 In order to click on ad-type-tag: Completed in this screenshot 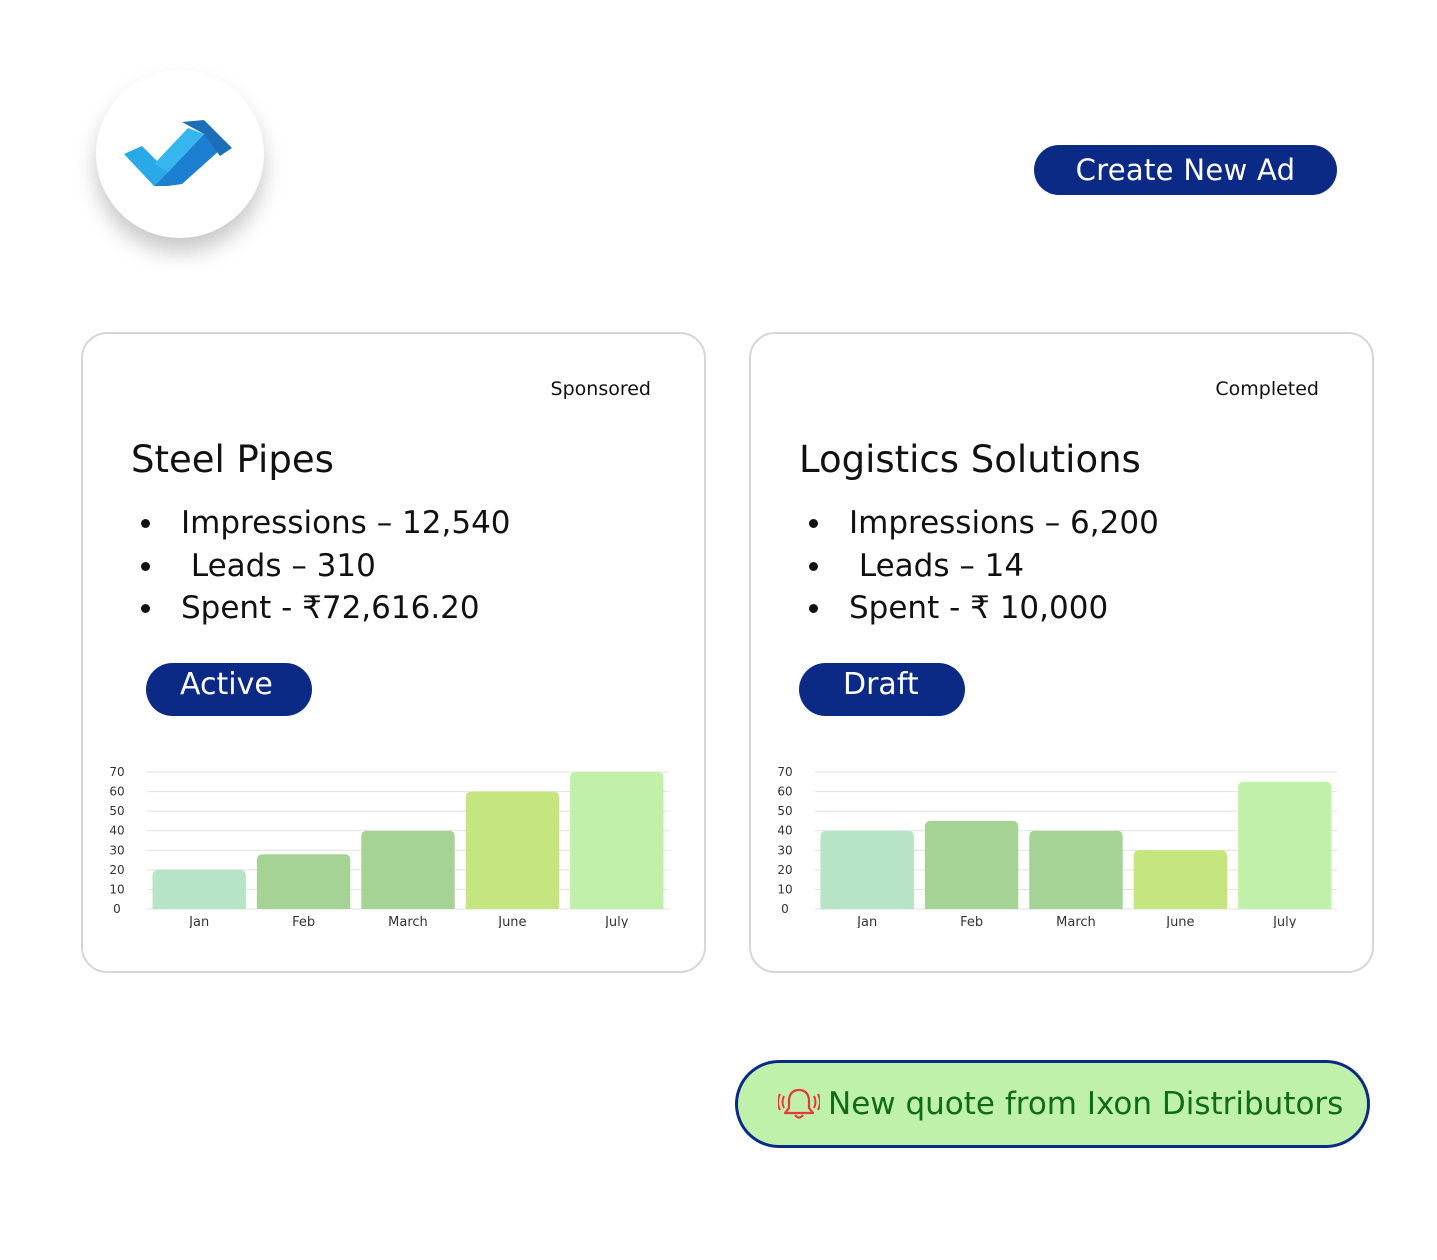, I will do `click(1267, 389)`.